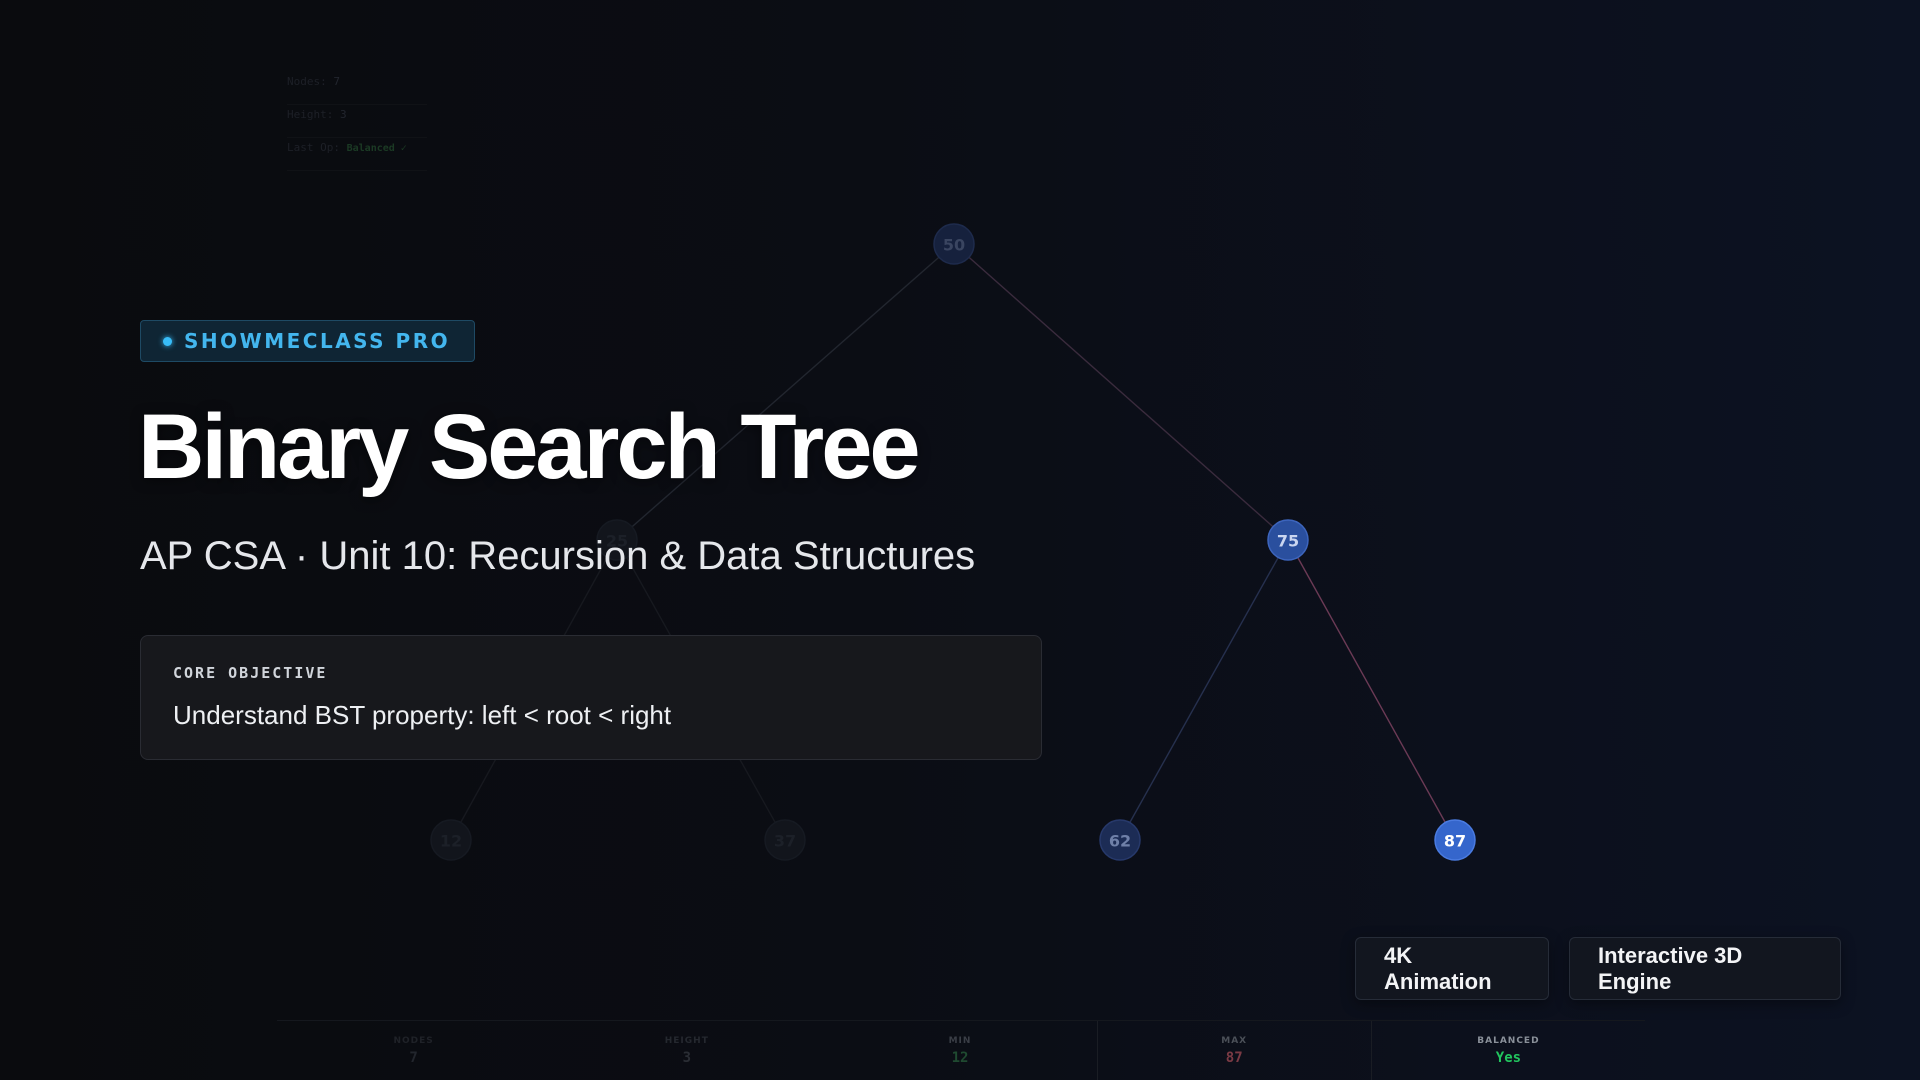  What do you see at coordinates (1234, 1040) in the screenshot?
I see `stat-label: MAX` at bounding box center [1234, 1040].